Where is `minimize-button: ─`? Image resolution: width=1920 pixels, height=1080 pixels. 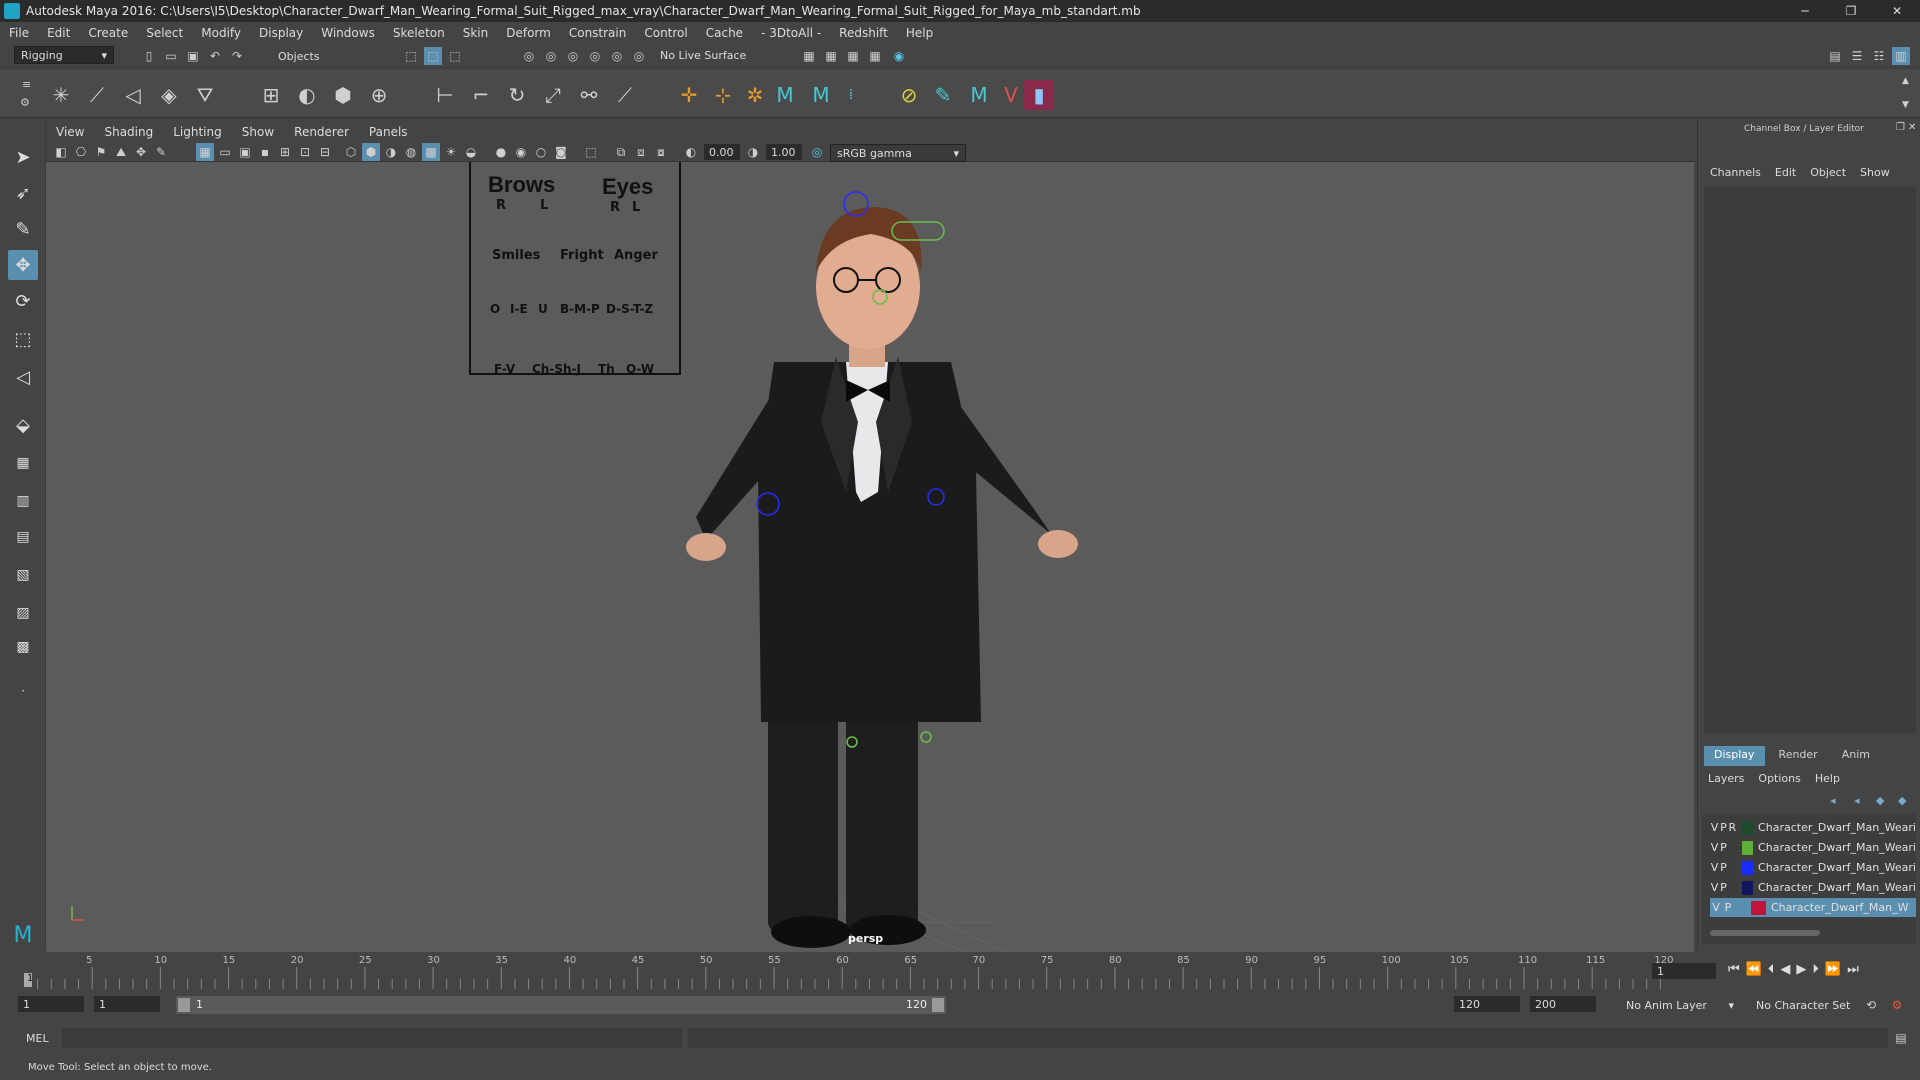
minimize-button: ─ is located at coordinates (1805, 11).